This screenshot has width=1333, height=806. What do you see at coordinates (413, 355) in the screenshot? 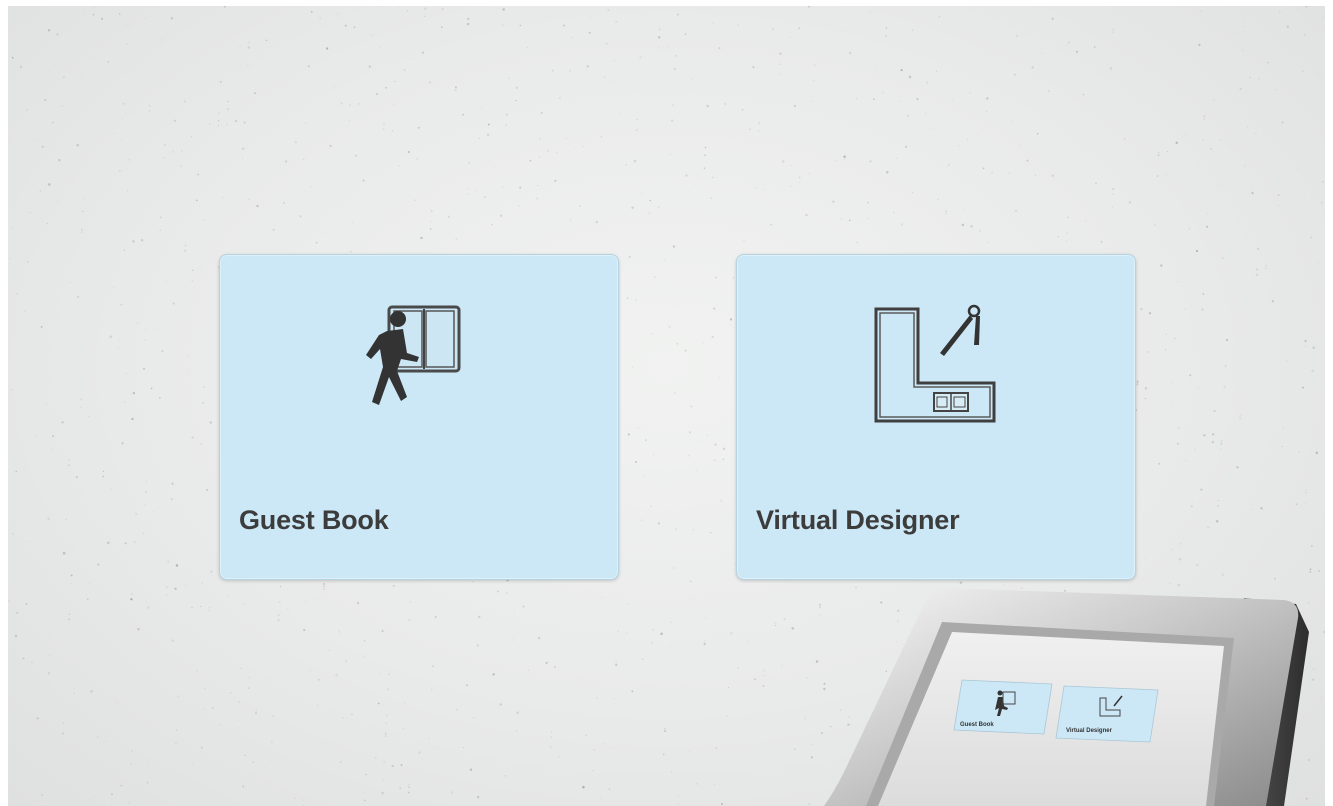
I see `guest-book-icon` at bounding box center [413, 355].